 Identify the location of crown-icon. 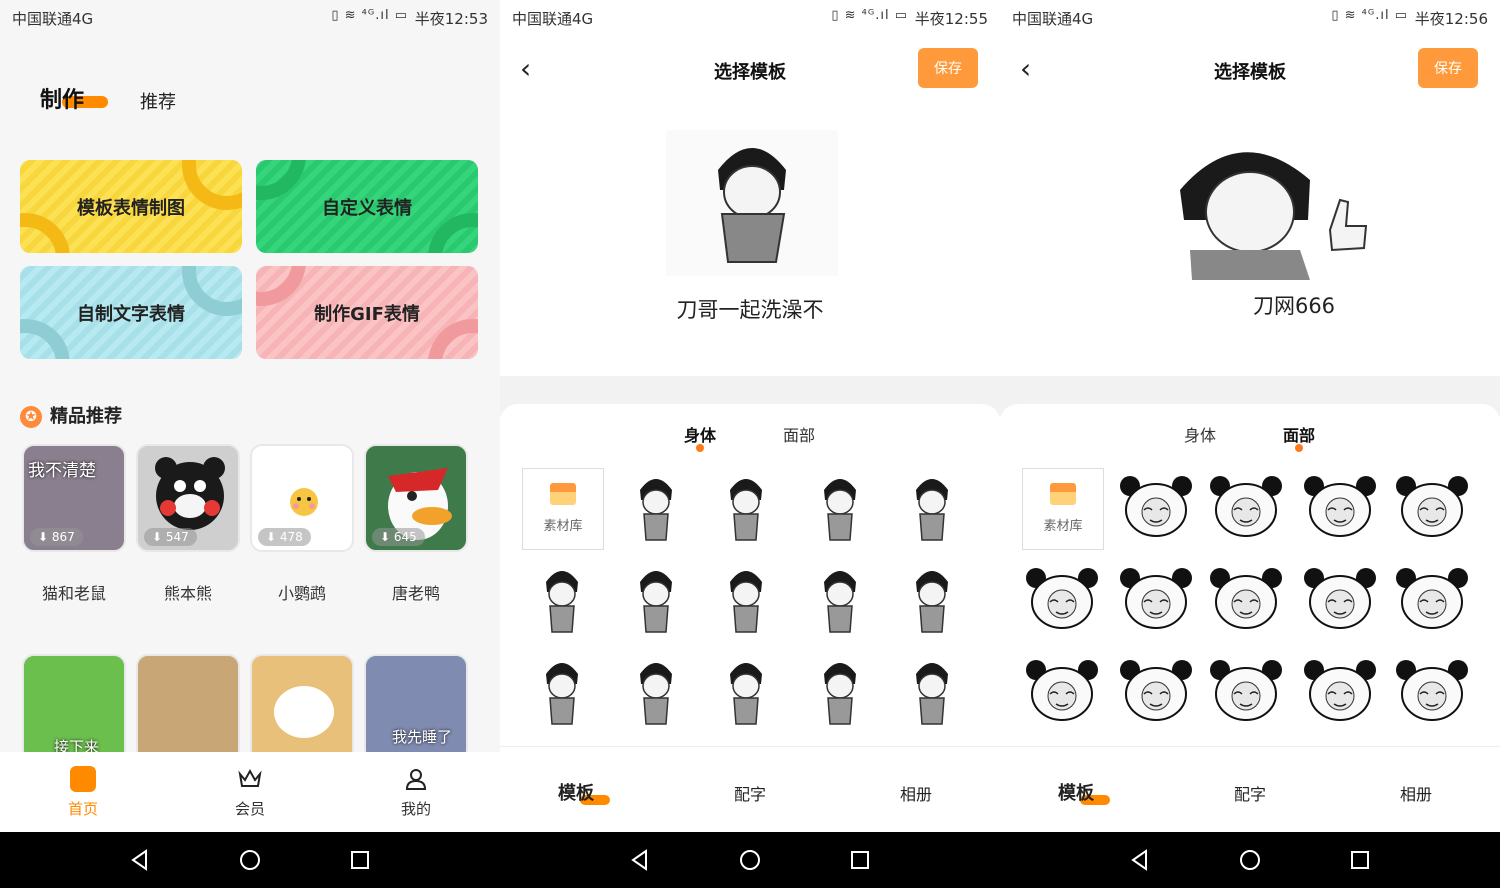
(250, 777).